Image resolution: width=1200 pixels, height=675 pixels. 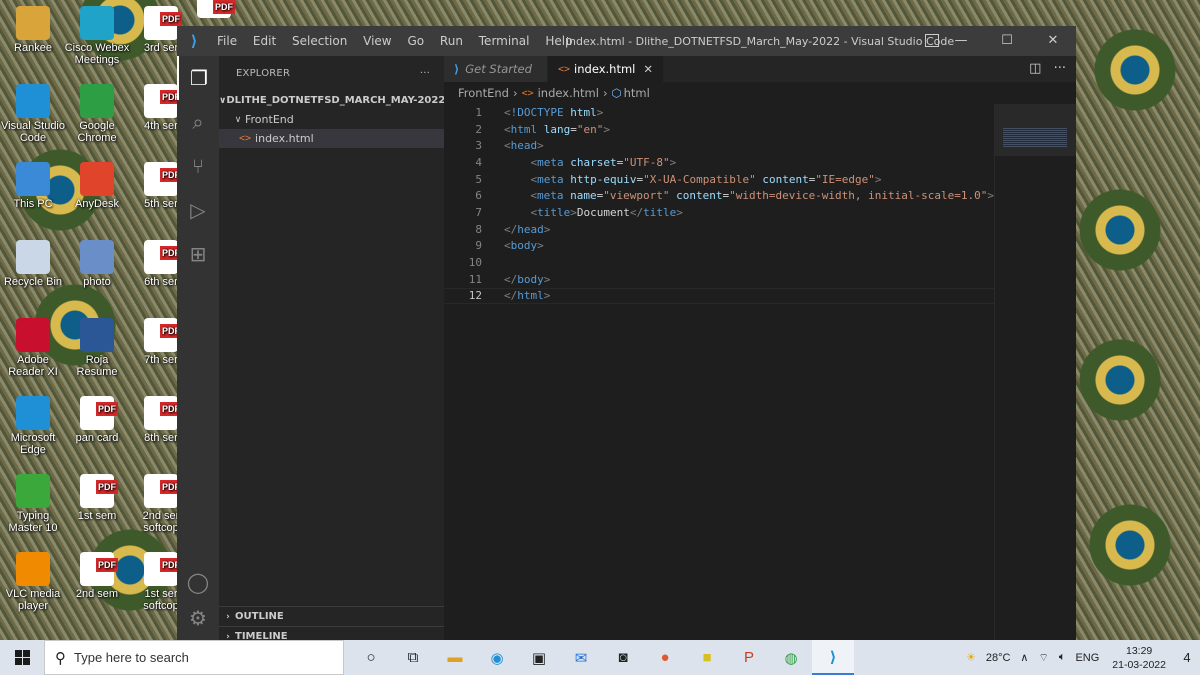 I want to click on desktop-item: 1st sem, so click(x=97, y=498).